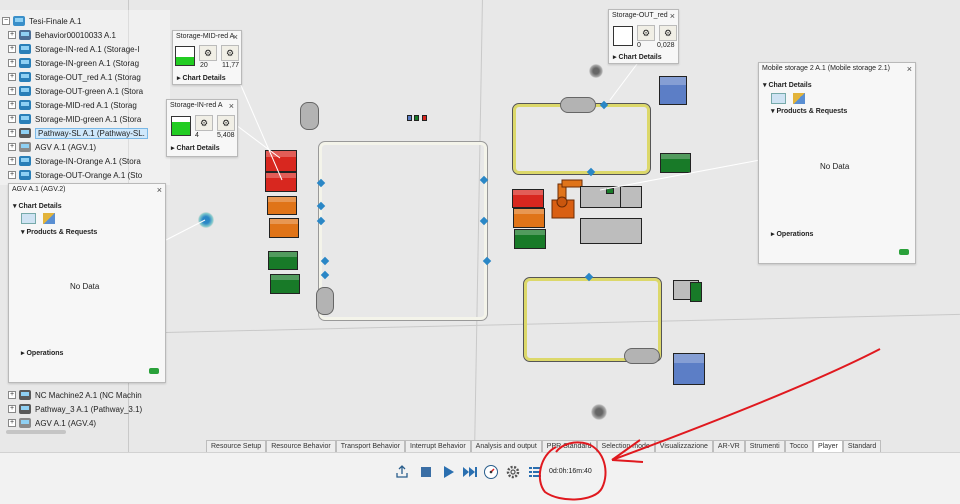  What do you see at coordinates (862, 446) in the screenshot?
I see `tab-standard: Standard` at bounding box center [862, 446].